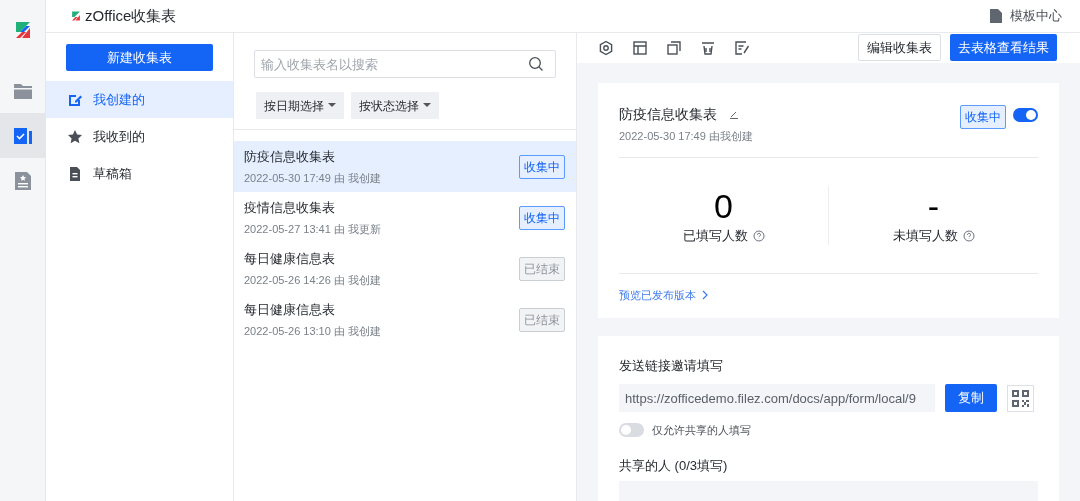 The width and height of the screenshot is (1080, 501). I want to click on only-shared-toggle, so click(631, 430).